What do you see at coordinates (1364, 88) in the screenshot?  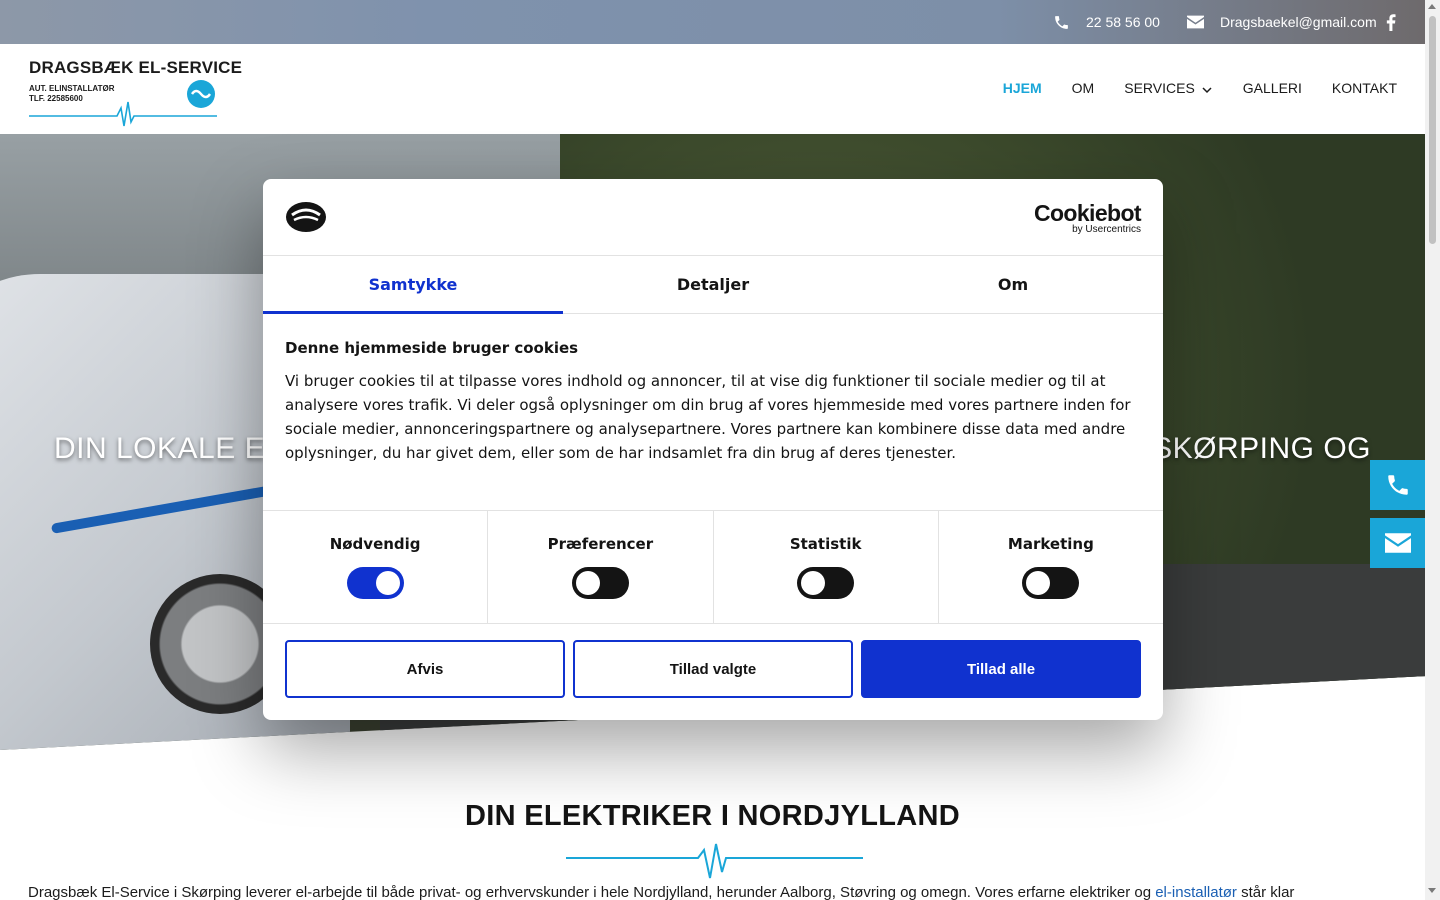 I see `nav-kontakt: KONTAKT` at bounding box center [1364, 88].